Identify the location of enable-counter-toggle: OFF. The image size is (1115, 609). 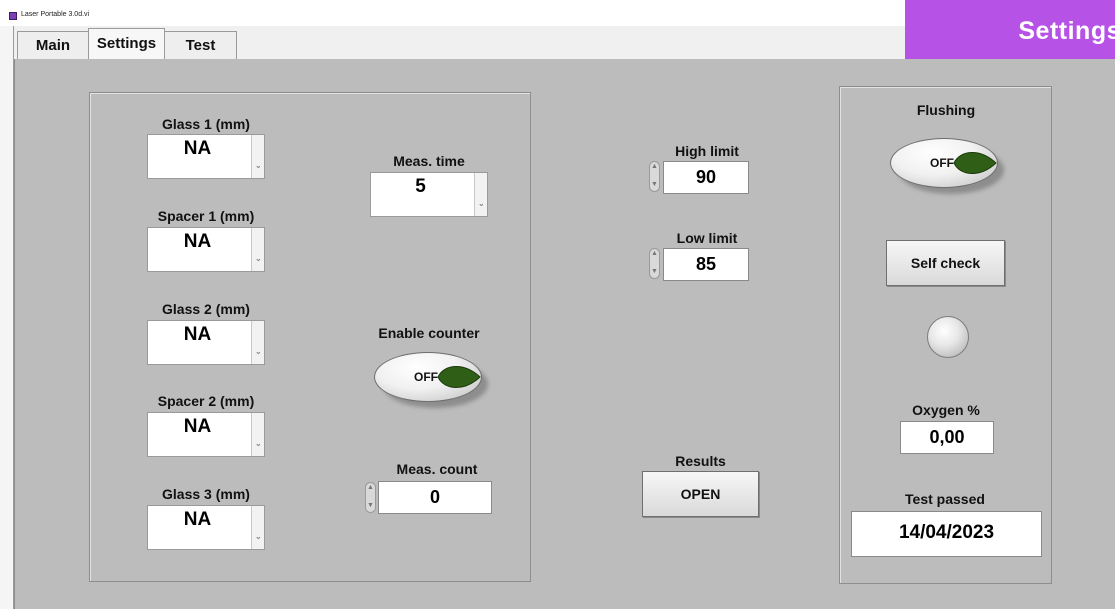
(434, 381).